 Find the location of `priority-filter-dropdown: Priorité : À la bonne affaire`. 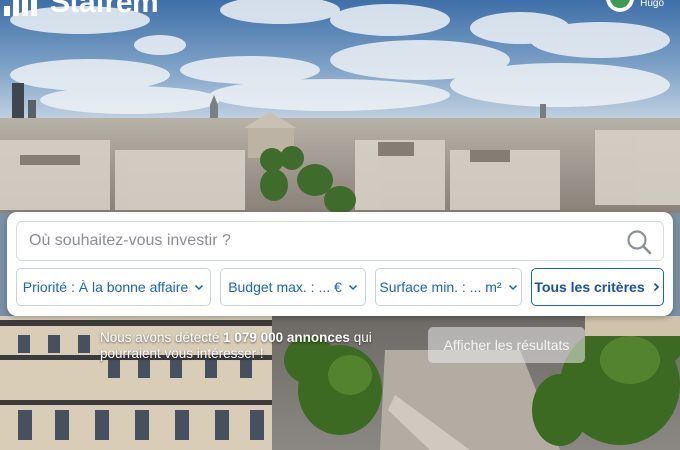

priority-filter-dropdown: Priorité : À la bonne affaire is located at coordinates (113, 287).